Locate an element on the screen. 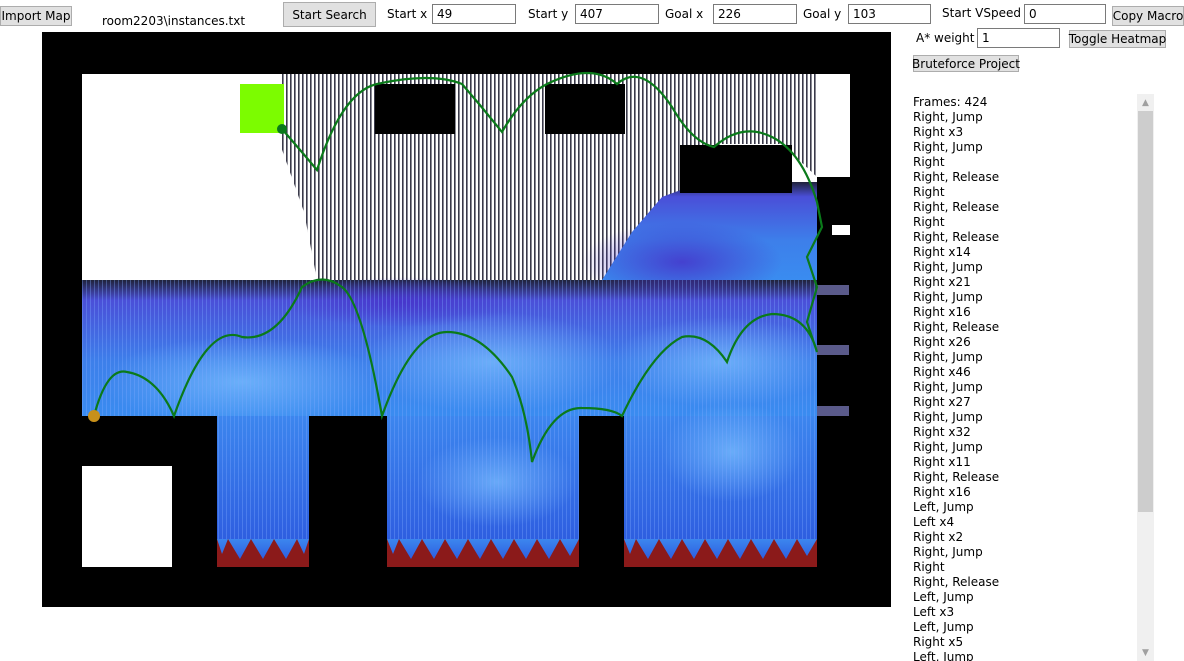 Image resolution: width=1184 pixels, height=661 pixels. copy-macro-button: Copy Macro is located at coordinates (1148, 16).